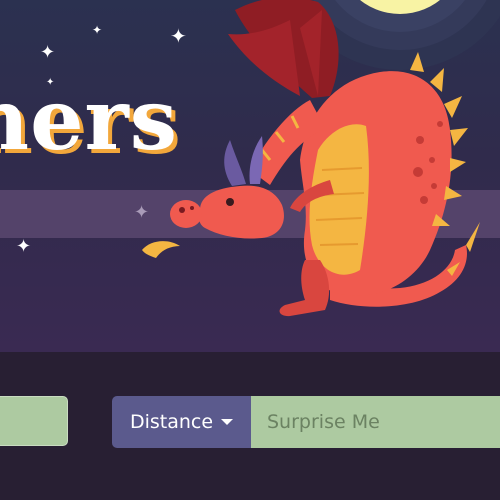  What do you see at coordinates (161, 249) in the screenshot?
I see `fire-breath` at bounding box center [161, 249].